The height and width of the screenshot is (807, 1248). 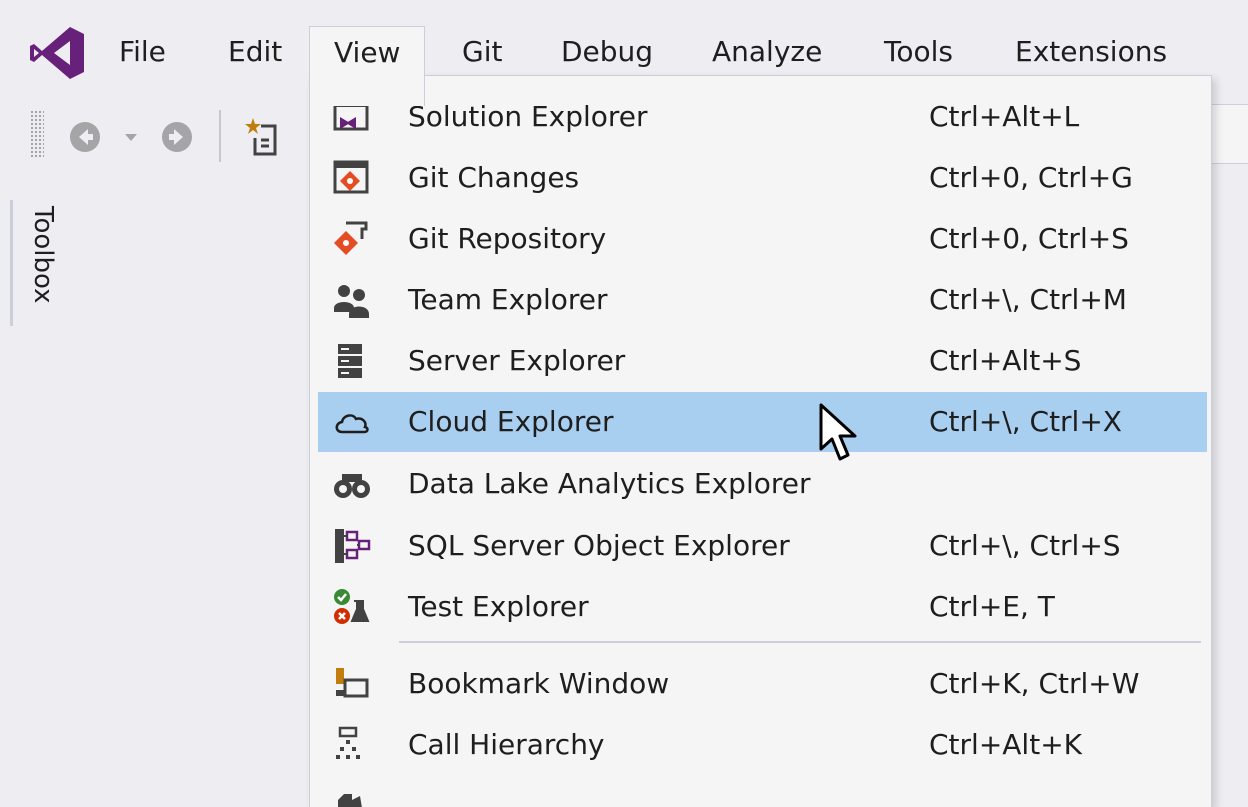 I want to click on menu-item-label: Call Hierarchy, so click(x=506, y=744).